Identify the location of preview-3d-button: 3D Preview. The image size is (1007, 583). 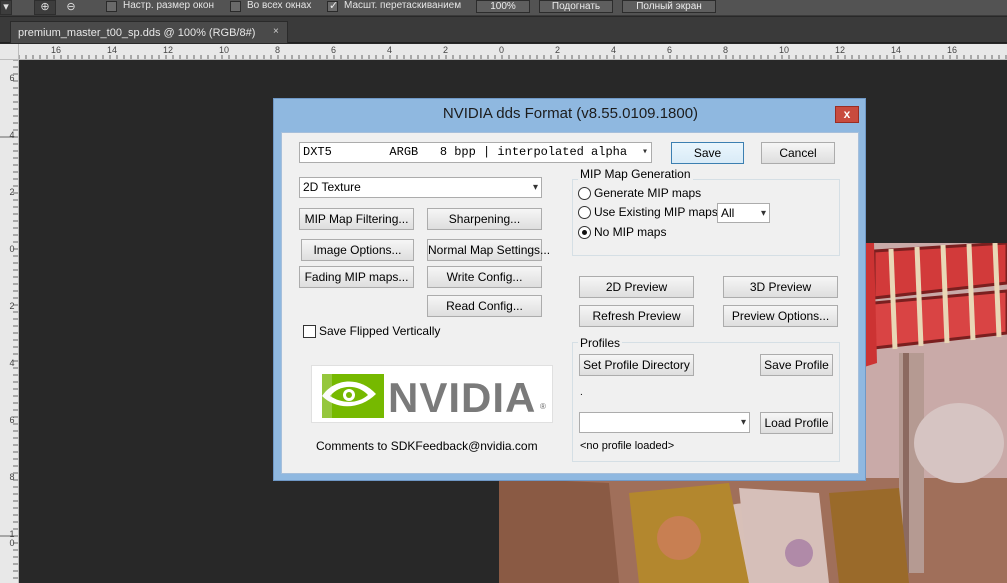
(780, 287).